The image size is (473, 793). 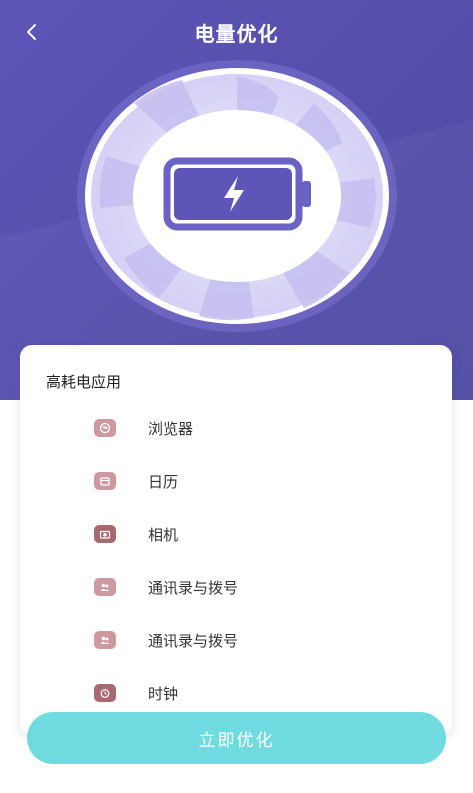 What do you see at coordinates (236, 34) in the screenshot?
I see `page-title: 电量优化` at bounding box center [236, 34].